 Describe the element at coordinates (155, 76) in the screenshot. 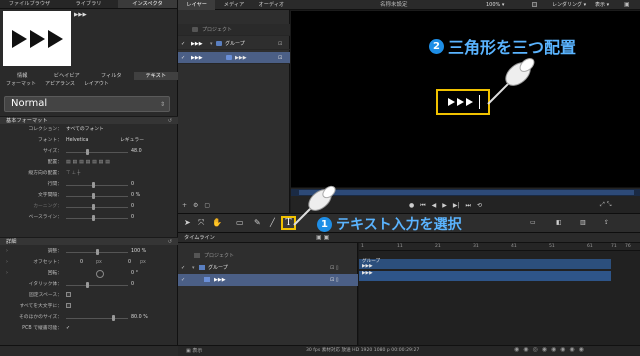

I see `tab-text: テキスト` at that location.